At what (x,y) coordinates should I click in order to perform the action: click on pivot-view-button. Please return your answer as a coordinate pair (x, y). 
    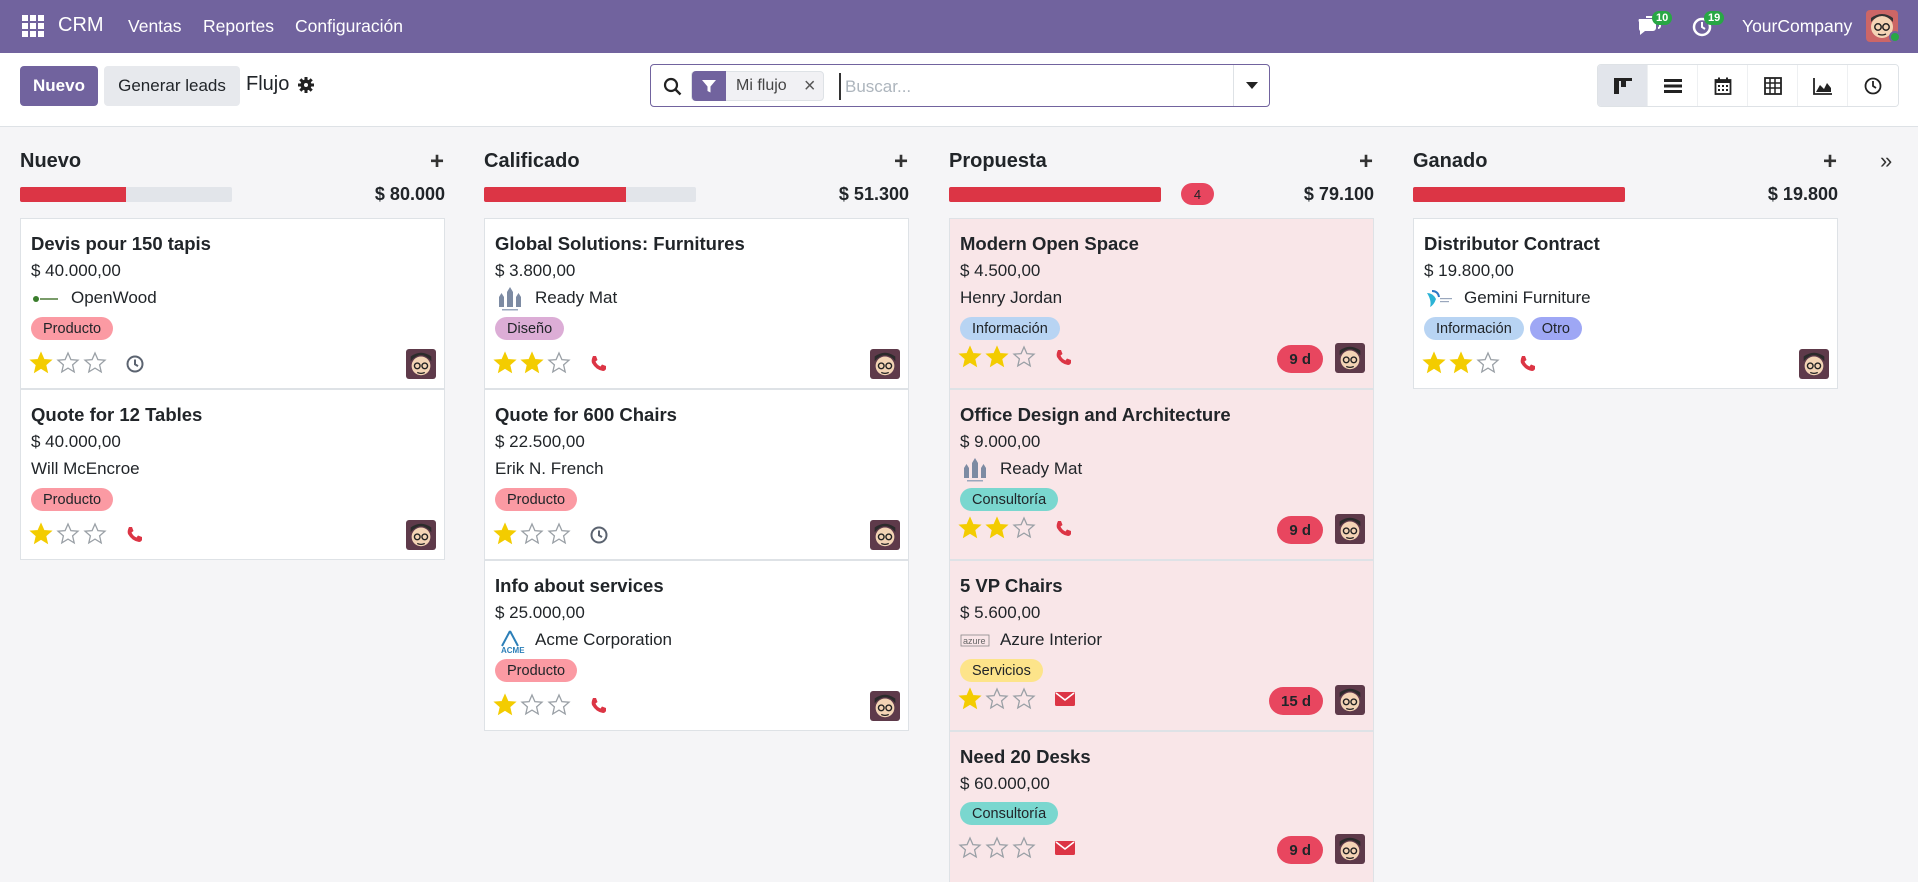
    Looking at the image, I should click on (1773, 85).